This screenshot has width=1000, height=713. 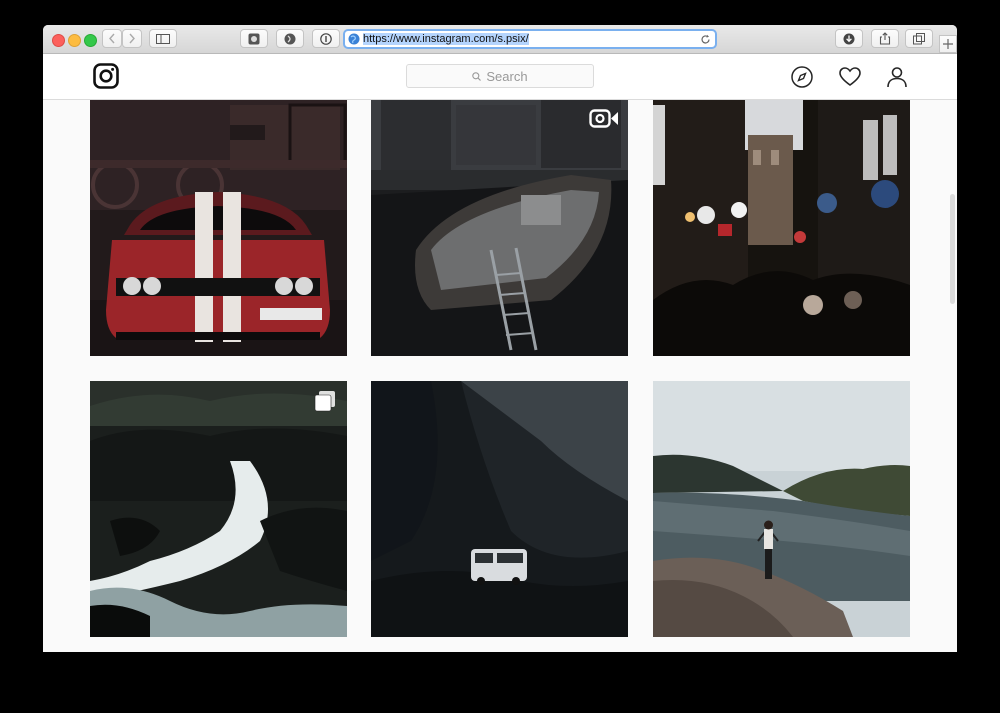 I want to click on waterfall-photo, so click(x=218, y=509).